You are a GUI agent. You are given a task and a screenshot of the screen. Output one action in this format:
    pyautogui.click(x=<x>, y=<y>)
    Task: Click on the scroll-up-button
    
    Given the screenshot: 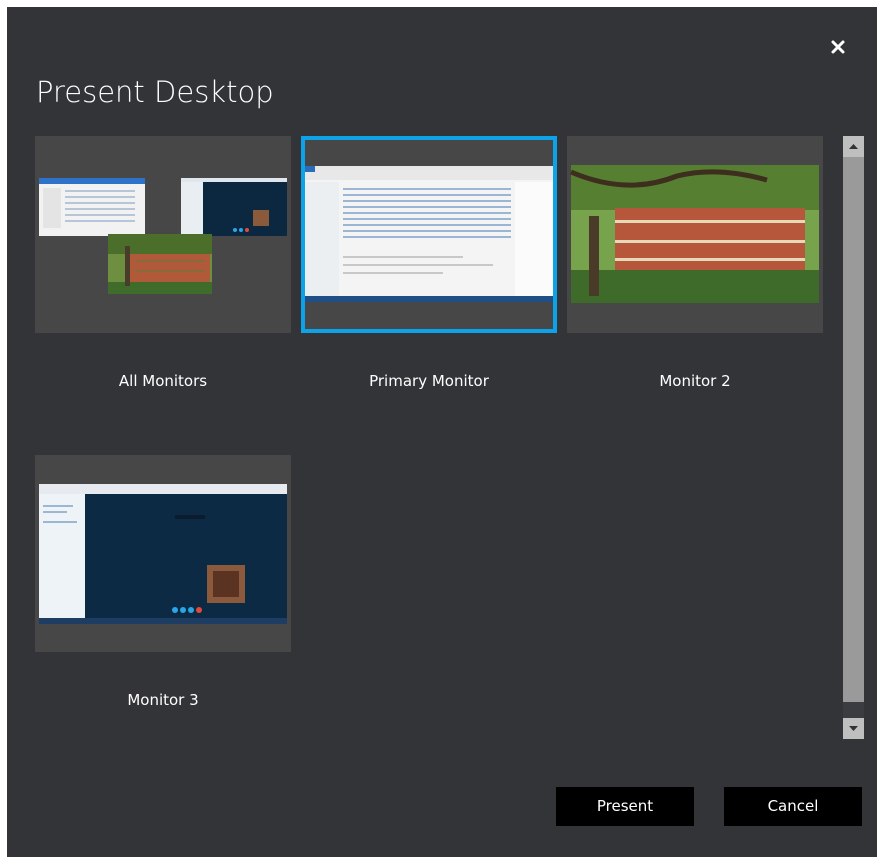 What is the action you would take?
    pyautogui.click(x=853, y=146)
    